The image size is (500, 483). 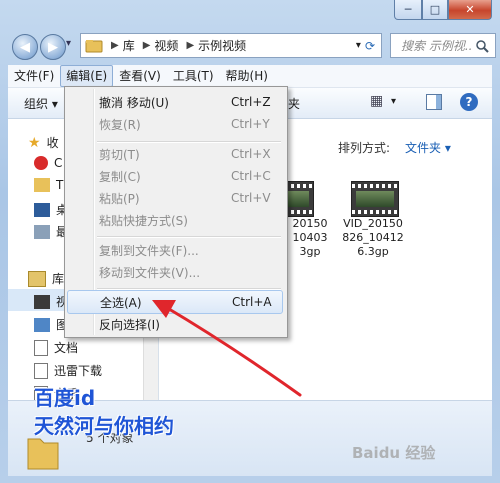 I want to click on watermark-line1: 百度id, so click(x=65, y=398).